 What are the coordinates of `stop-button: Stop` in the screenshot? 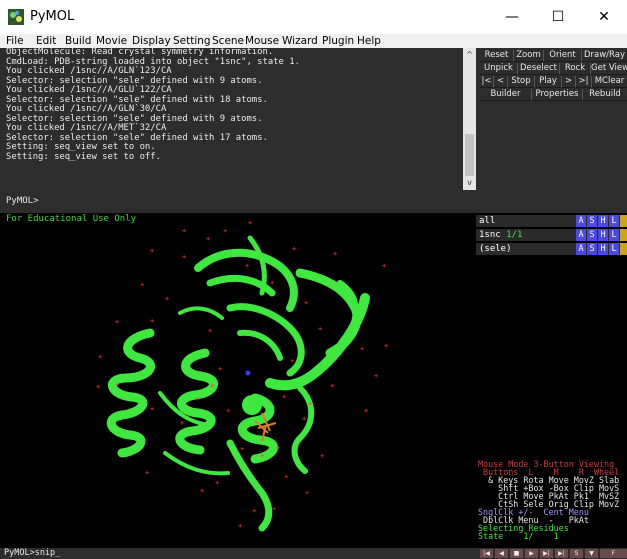 It's located at (521, 82).